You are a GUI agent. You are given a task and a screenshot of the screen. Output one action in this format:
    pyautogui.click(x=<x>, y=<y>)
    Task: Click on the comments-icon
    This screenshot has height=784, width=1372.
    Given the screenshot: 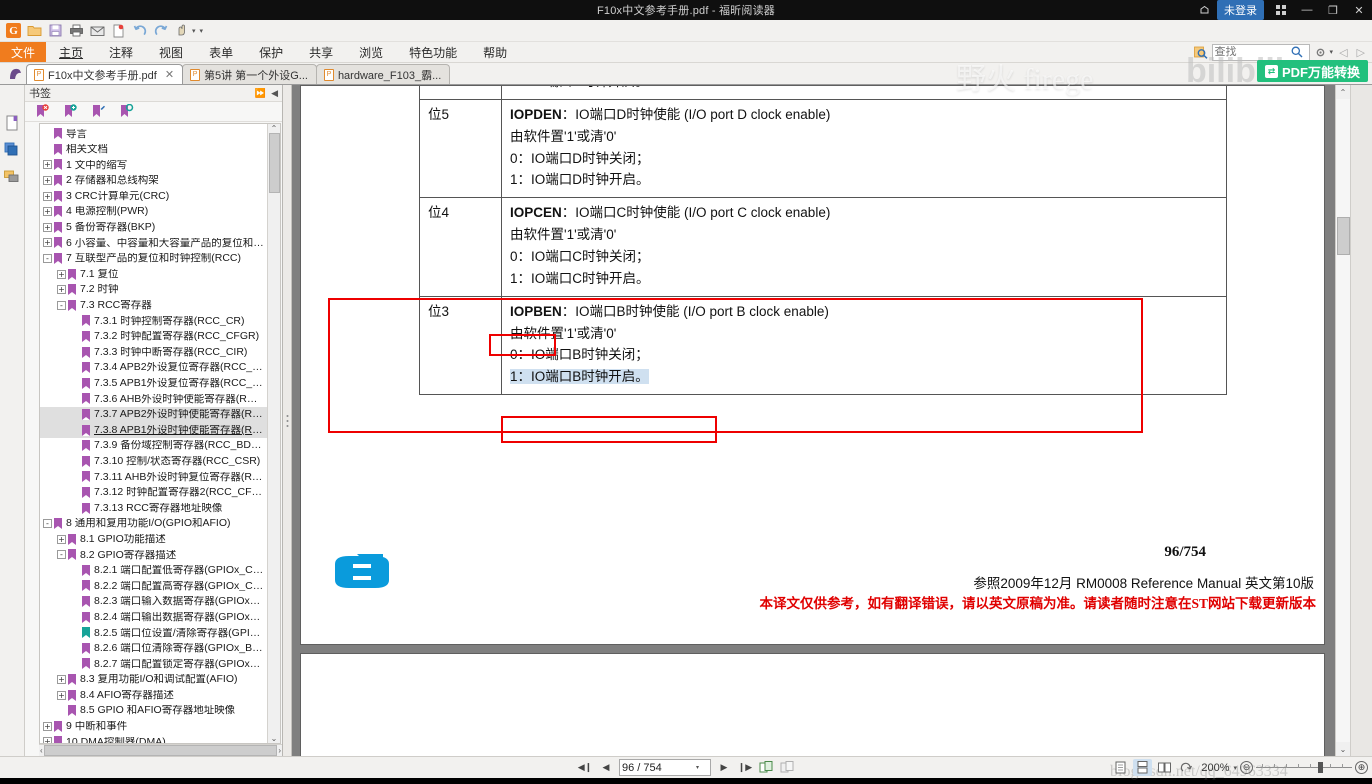 What is the action you would take?
    pyautogui.click(x=12, y=177)
    